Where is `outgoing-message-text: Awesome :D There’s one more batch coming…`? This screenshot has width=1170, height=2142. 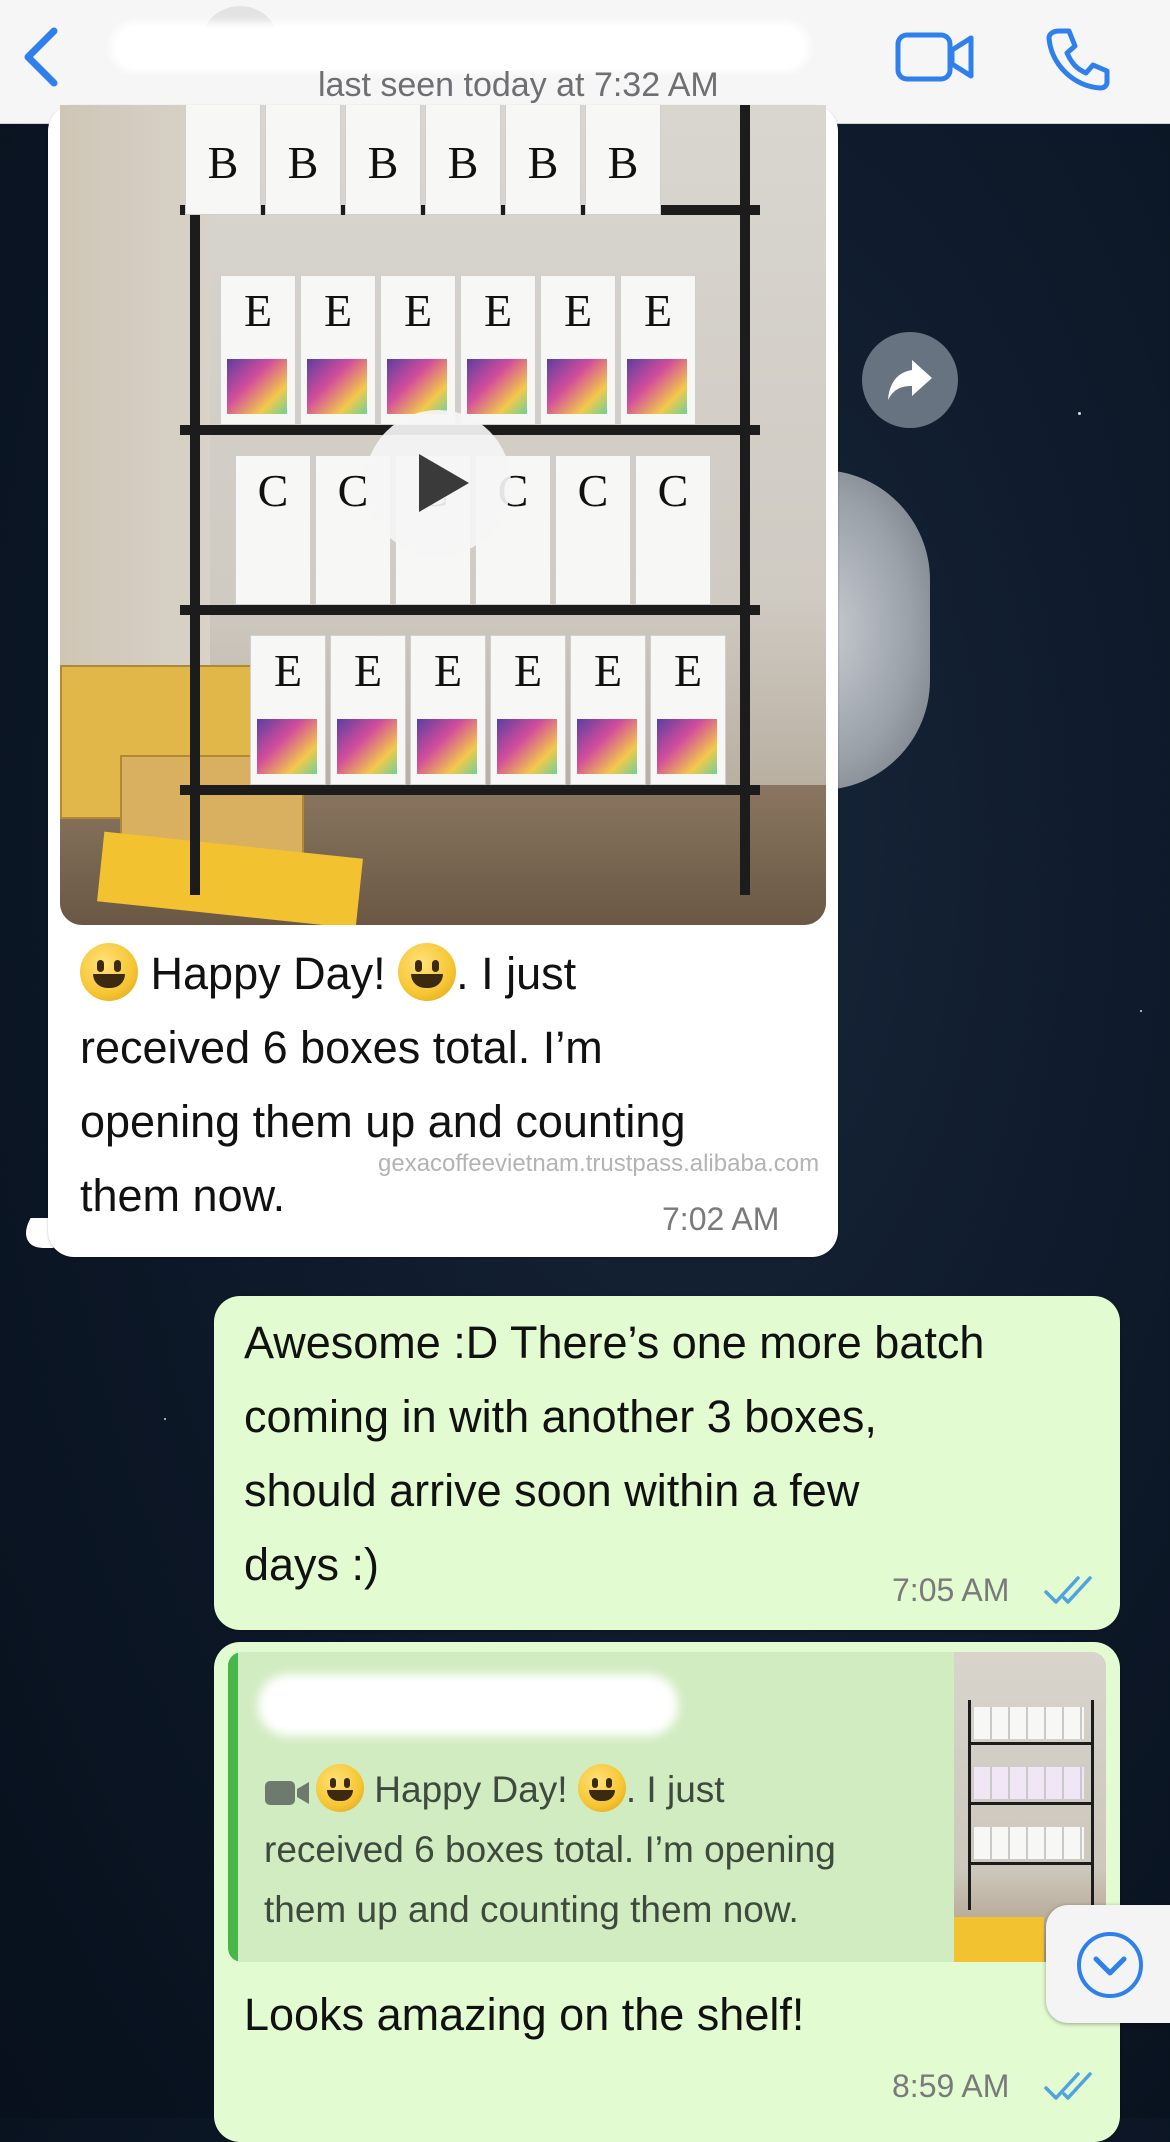 outgoing-message-text: Awesome :D There’s one more batch coming… is located at coordinates (614, 1453).